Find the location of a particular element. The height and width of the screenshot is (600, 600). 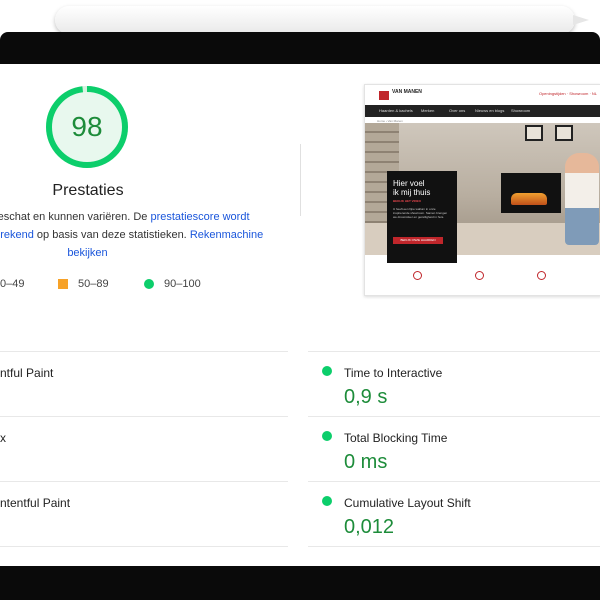

hero-subtitle: BEKIJK HET VIDEO is located at coordinates (407, 201).